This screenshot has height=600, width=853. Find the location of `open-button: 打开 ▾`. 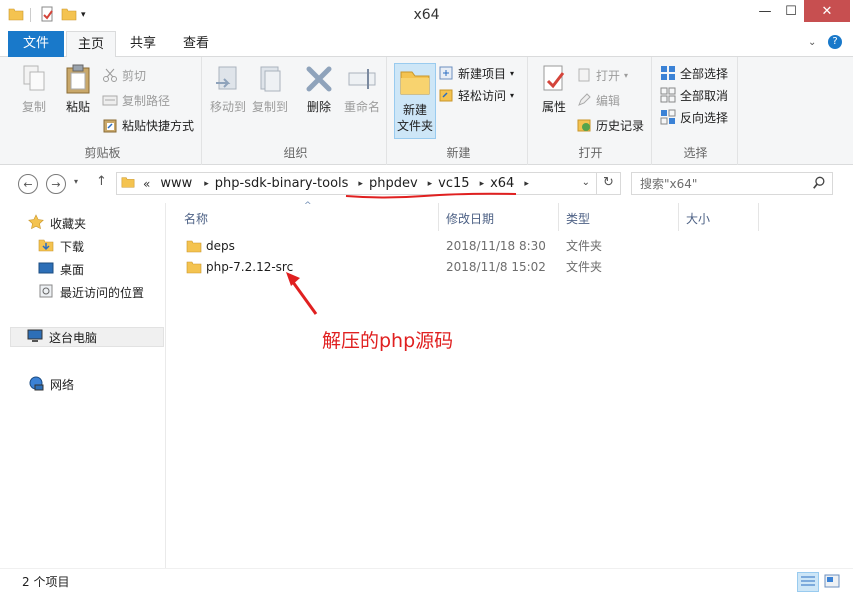

open-button: 打开 ▾ is located at coordinates (602, 75).